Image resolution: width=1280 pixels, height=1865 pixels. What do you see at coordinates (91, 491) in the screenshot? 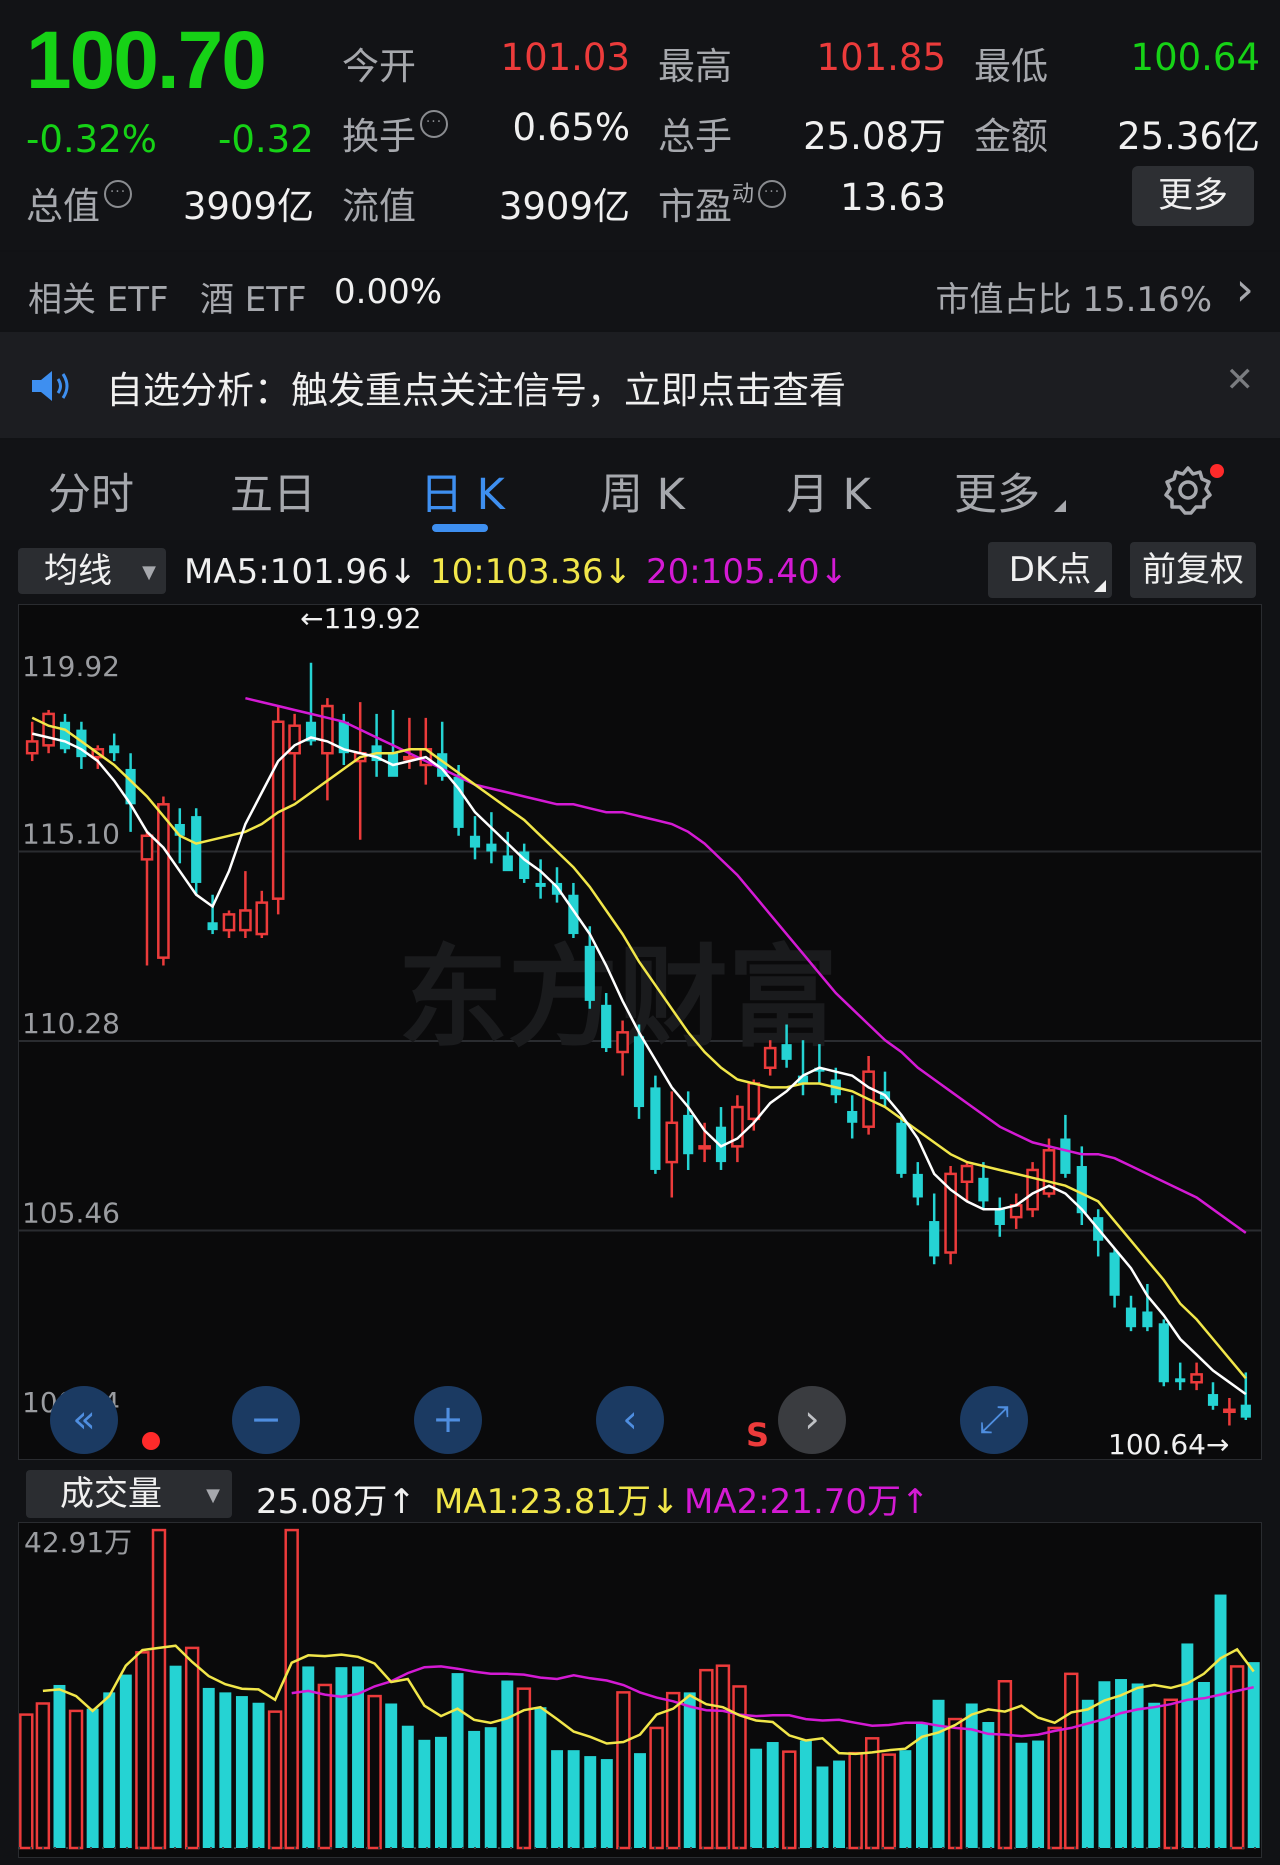
I see `tab-intraday: 分时` at bounding box center [91, 491].